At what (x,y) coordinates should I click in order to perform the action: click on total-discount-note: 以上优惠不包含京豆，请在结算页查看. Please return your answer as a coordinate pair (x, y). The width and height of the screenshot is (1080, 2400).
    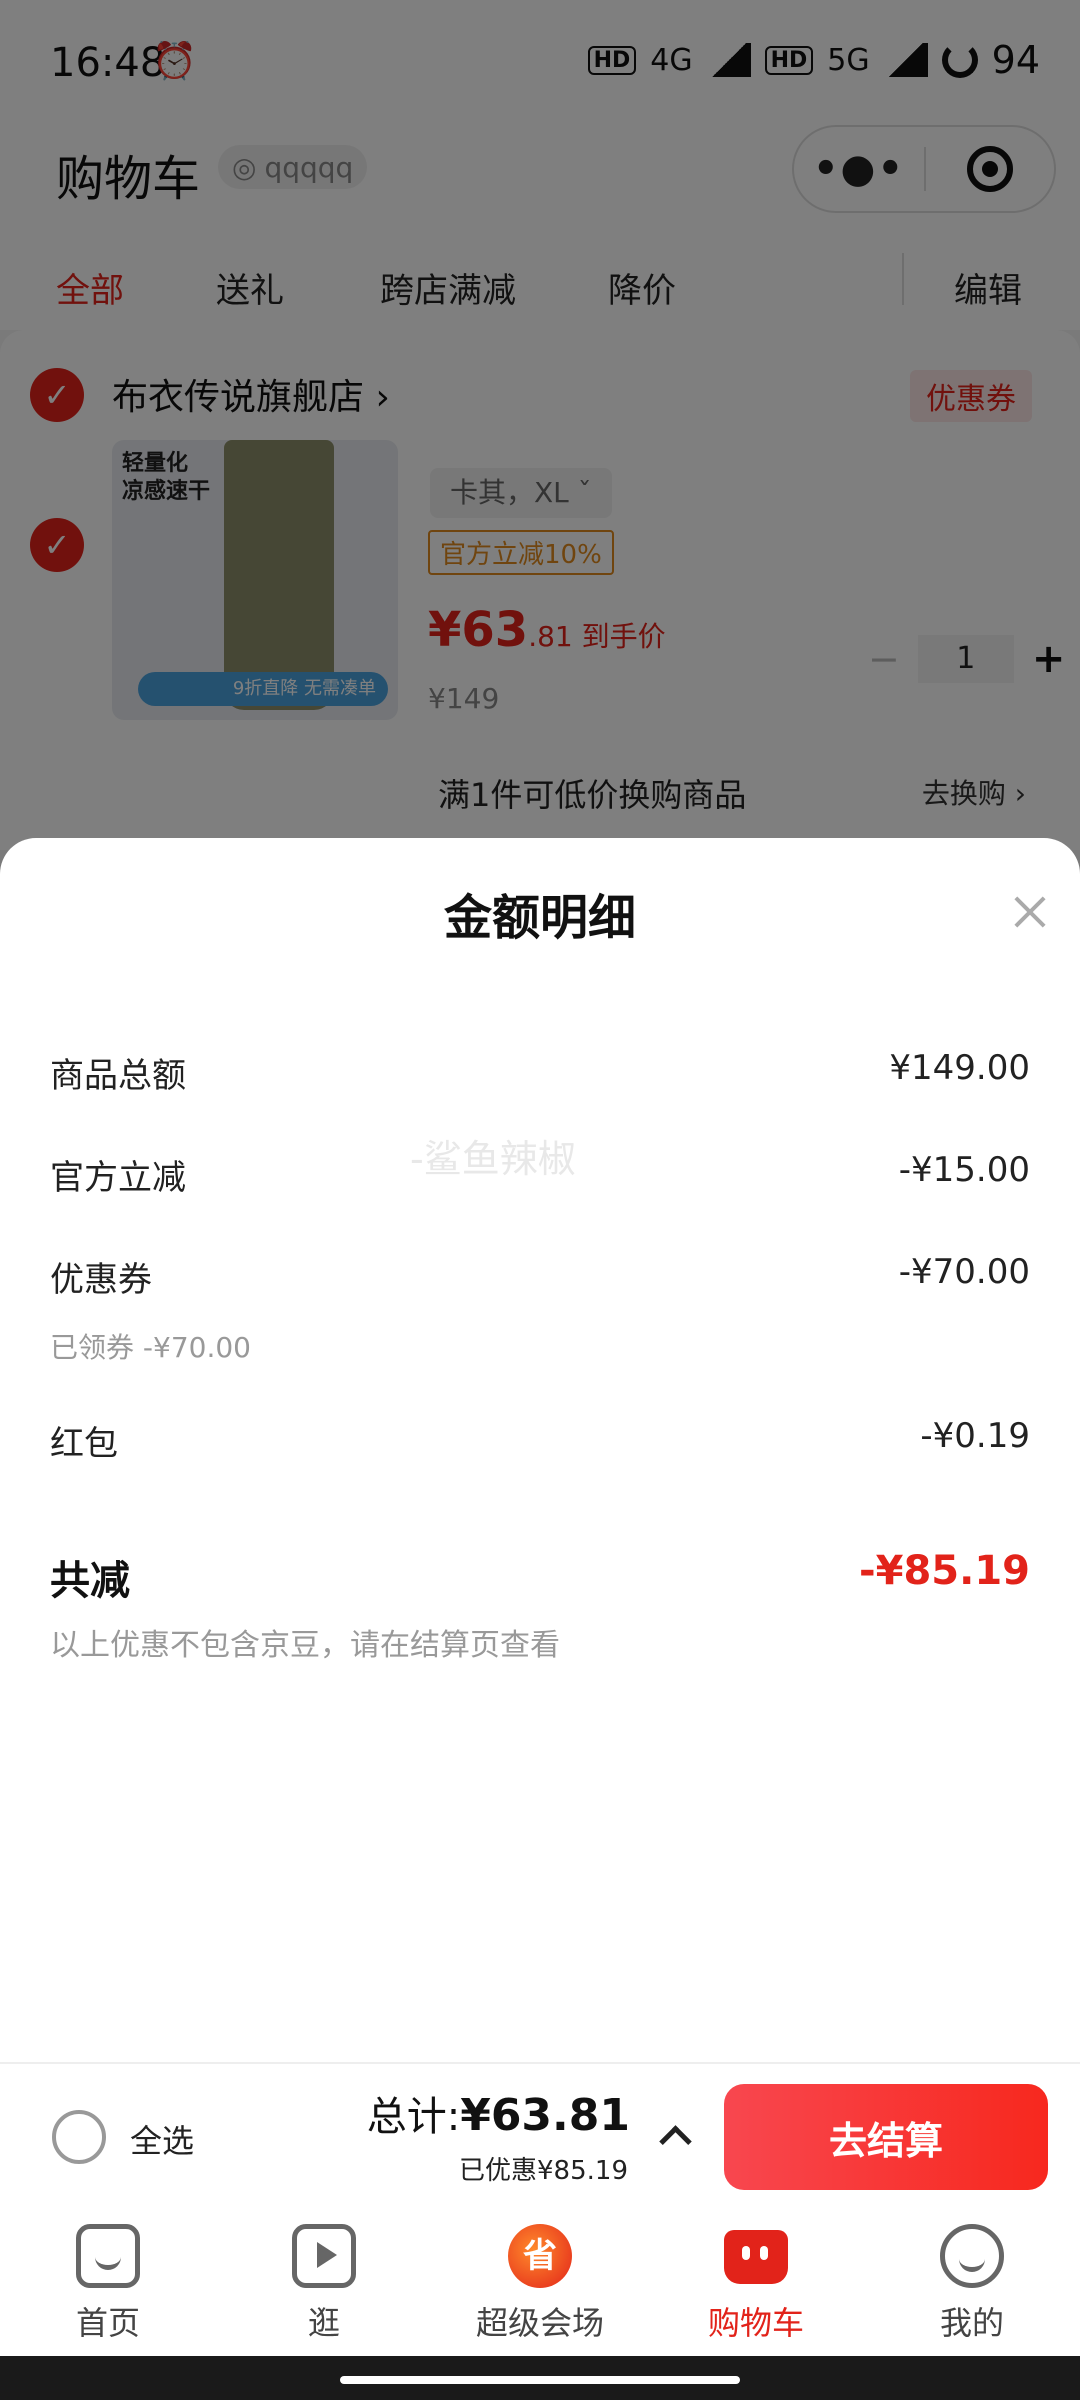
    Looking at the image, I should click on (305, 1645).